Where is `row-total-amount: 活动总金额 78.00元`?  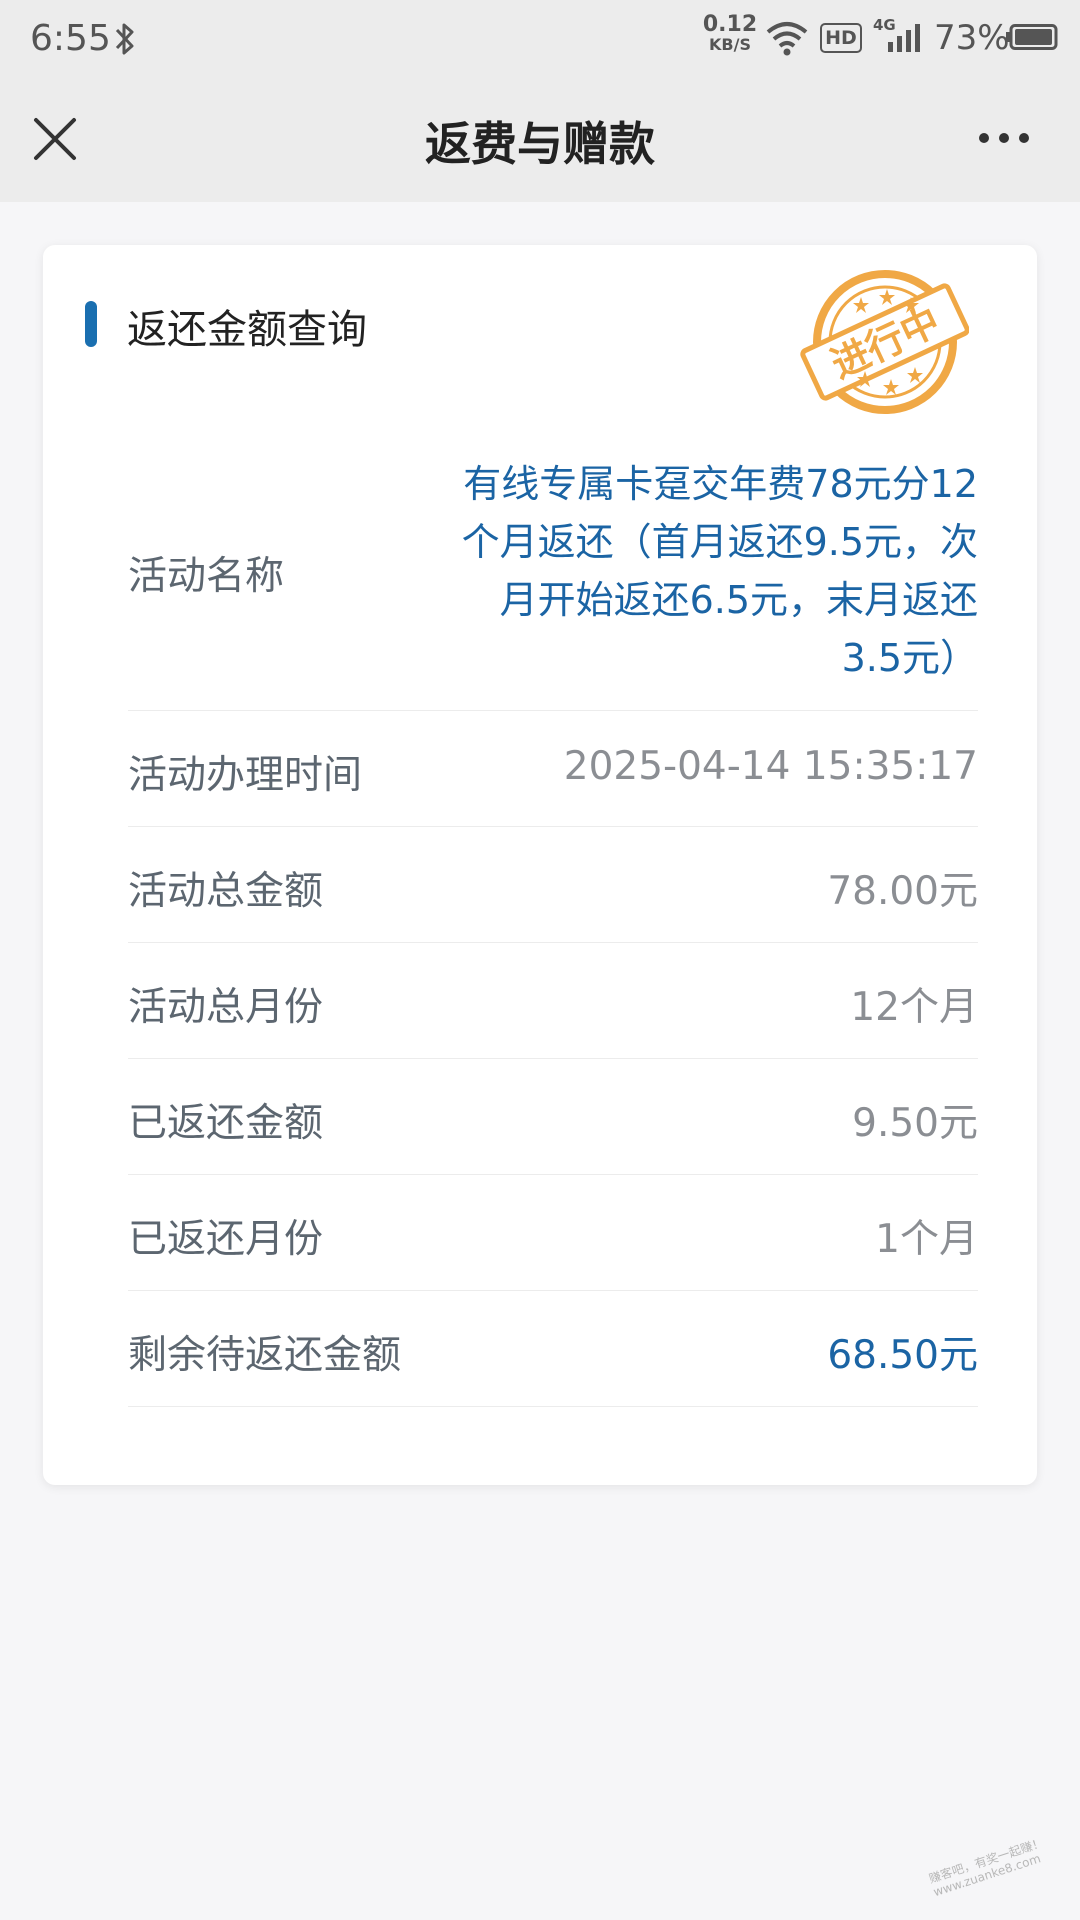 row-total-amount: 活动总金额 78.00元 is located at coordinates (553, 884).